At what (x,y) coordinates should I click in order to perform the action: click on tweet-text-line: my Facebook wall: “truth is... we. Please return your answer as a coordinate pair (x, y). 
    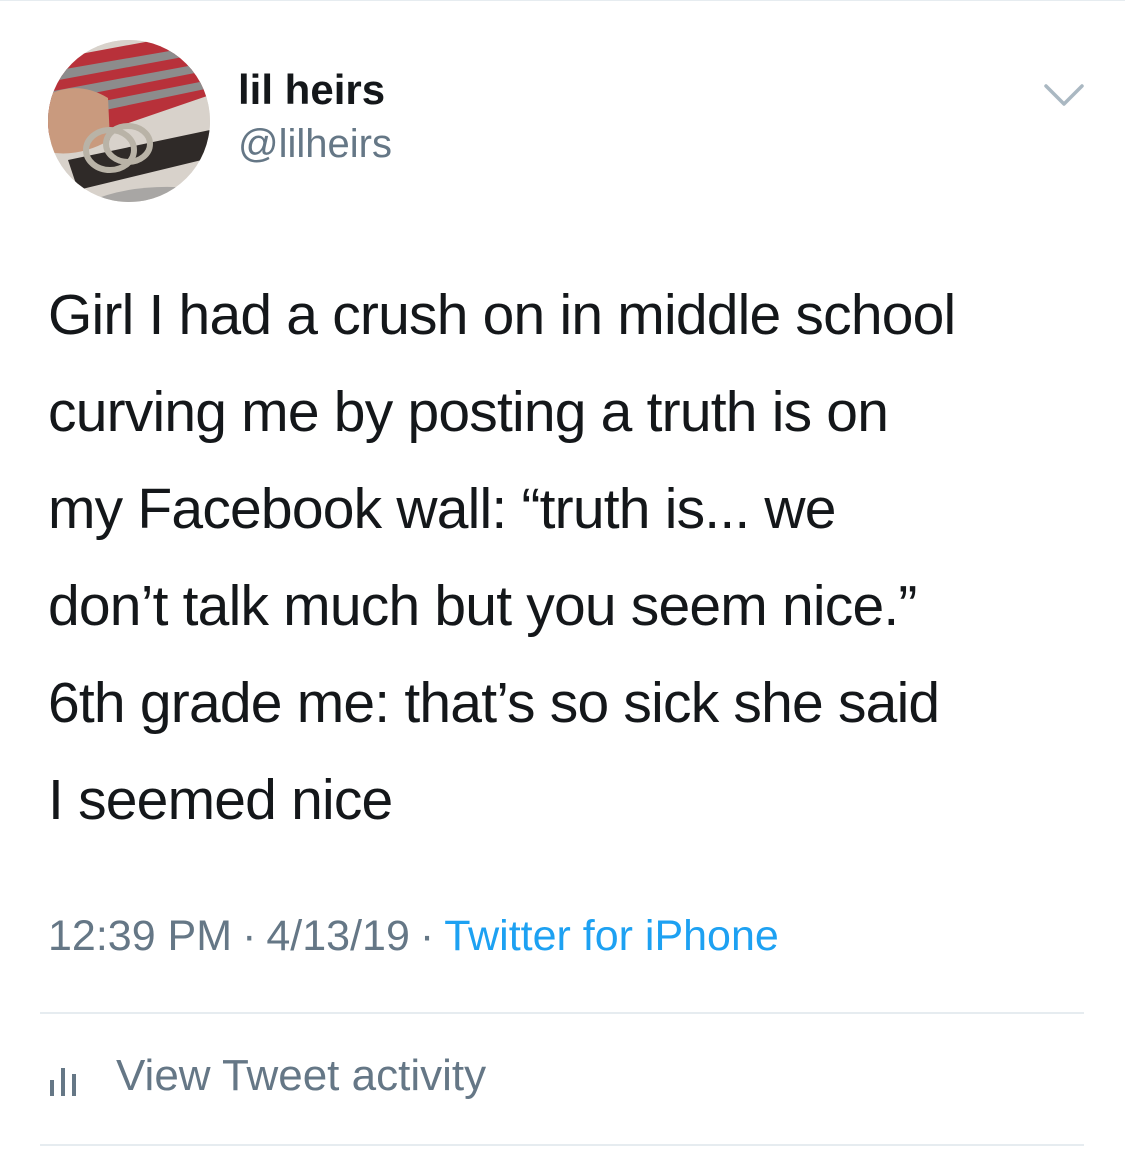
    Looking at the image, I should click on (442, 509).